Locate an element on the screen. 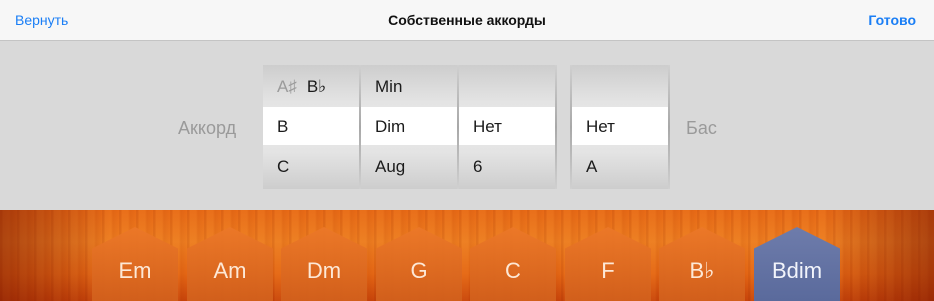 This screenshot has height=301, width=934. root-option-b-flat: B♭ is located at coordinates (316, 86).